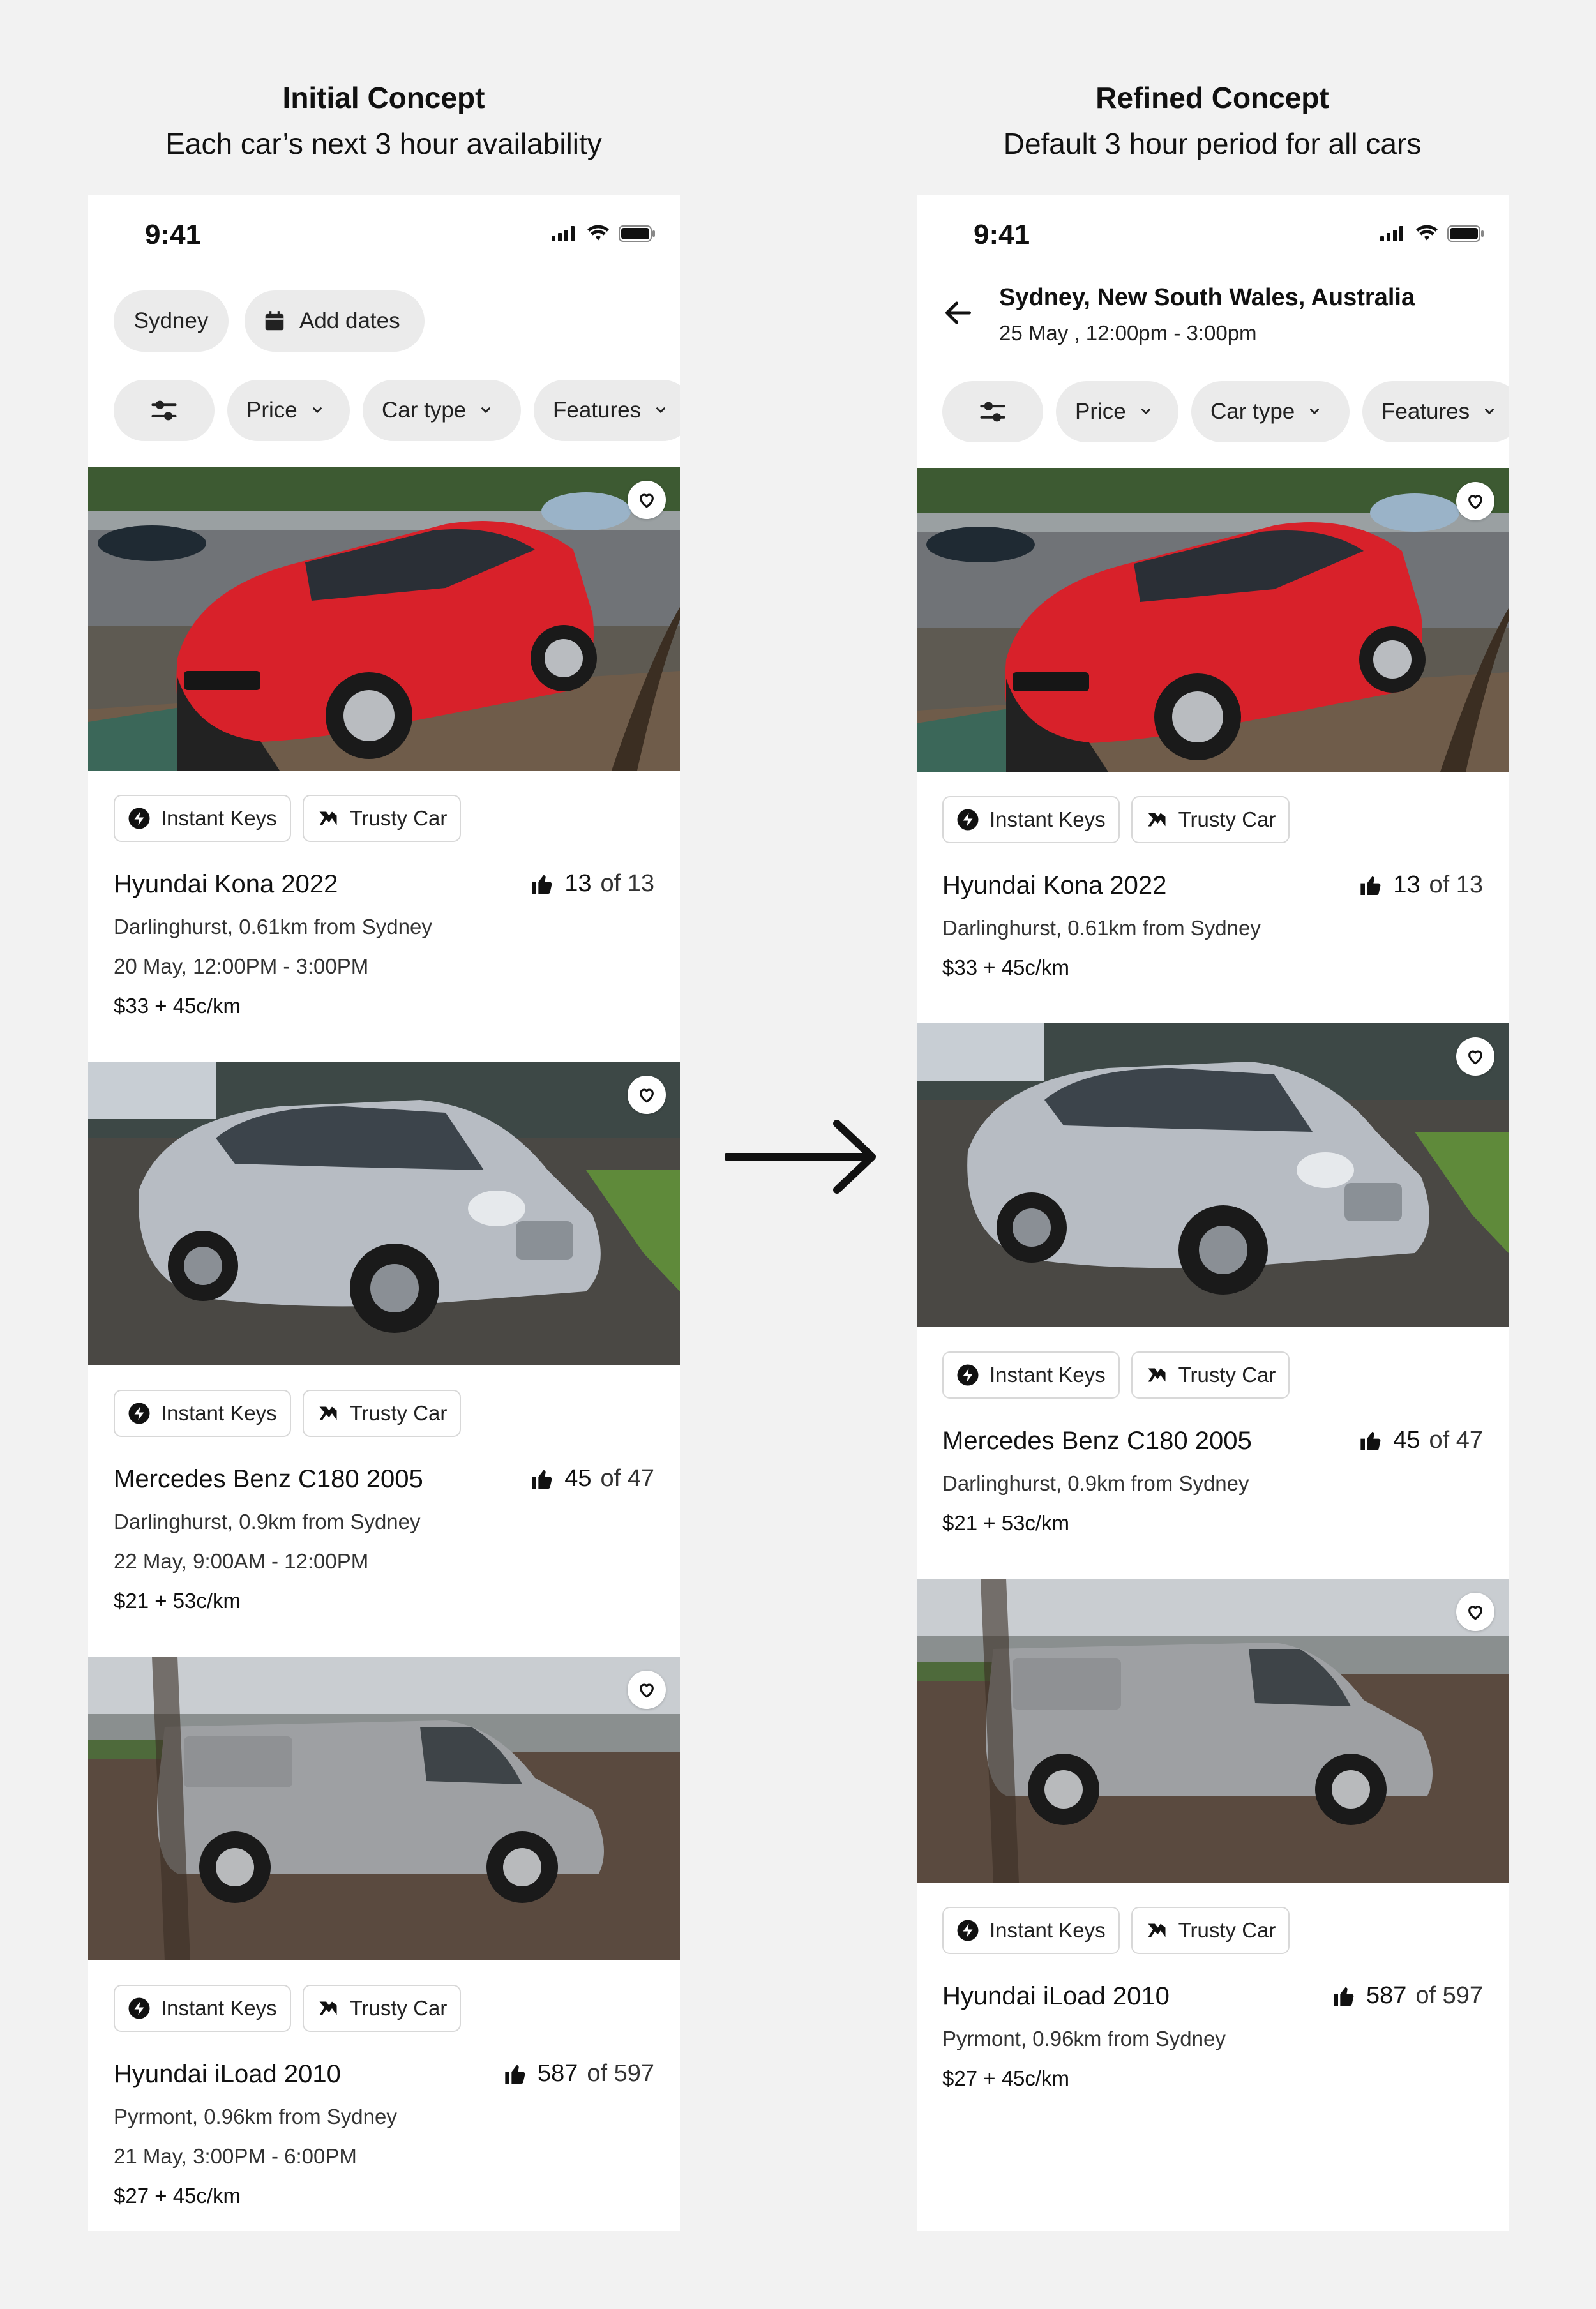 The width and height of the screenshot is (1596, 2309). I want to click on heading-subtitle: Each car’s next 3 hour availability, so click(383, 143).